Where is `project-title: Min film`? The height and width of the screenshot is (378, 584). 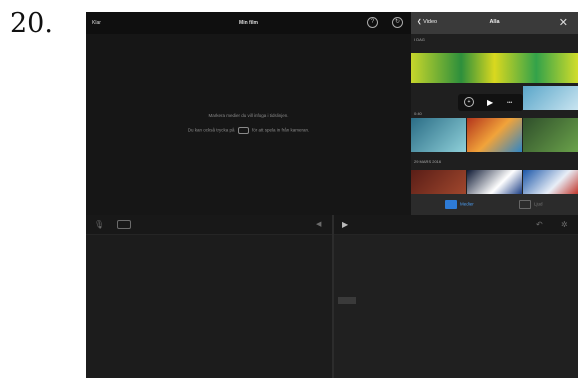 project-title: Min film is located at coordinates (248, 23).